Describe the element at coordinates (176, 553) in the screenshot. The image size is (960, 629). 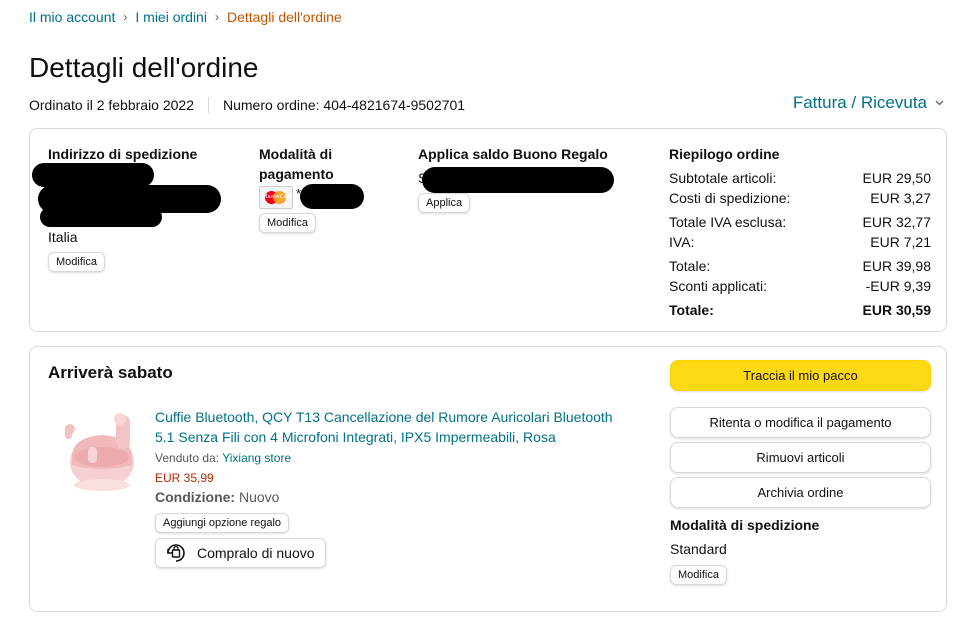
I see `buy-again-icon` at that location.